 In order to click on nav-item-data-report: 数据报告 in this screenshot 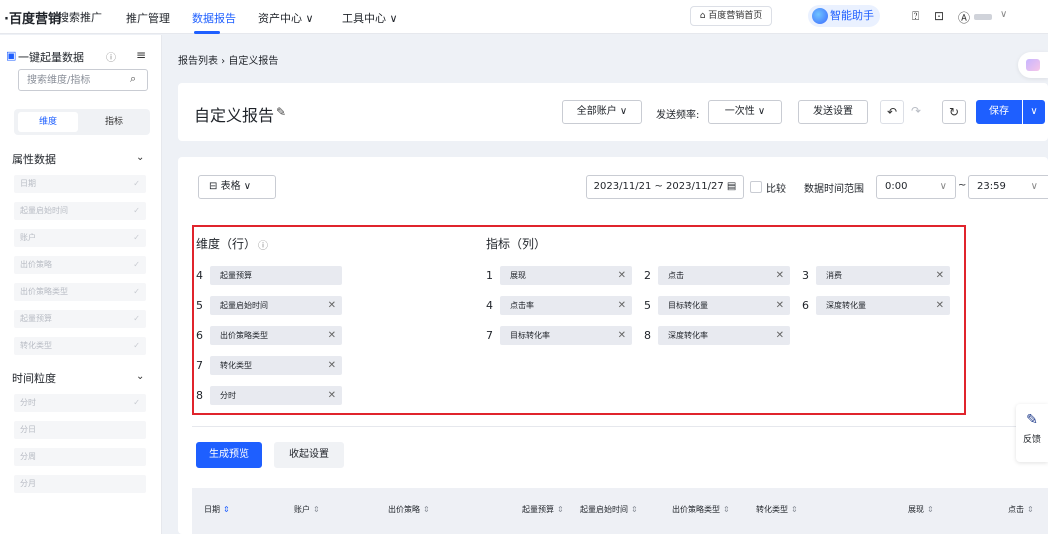, I will do `click(214, 18)`.